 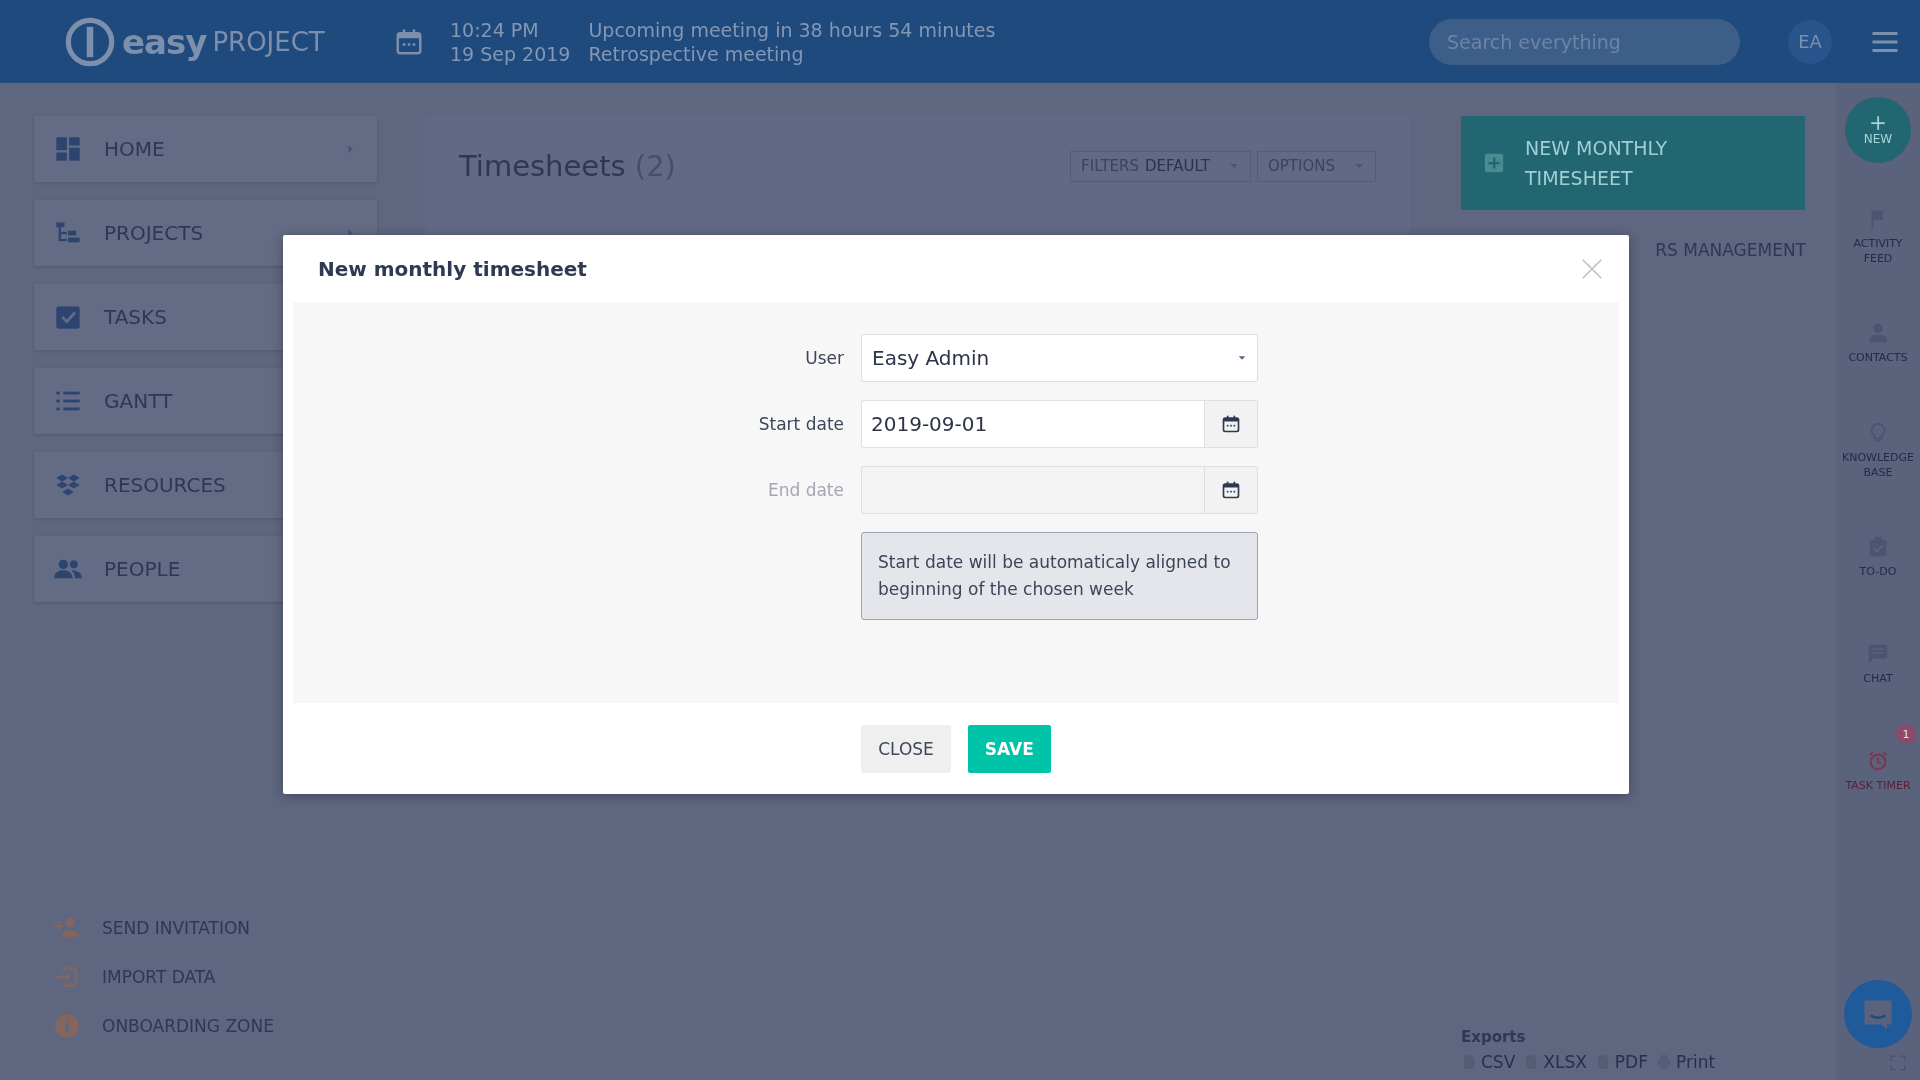 What do you see at coordinates (268, 41) in the screenshot?
I see `logo-text: PROJECT` at bounding box center [268, 41].